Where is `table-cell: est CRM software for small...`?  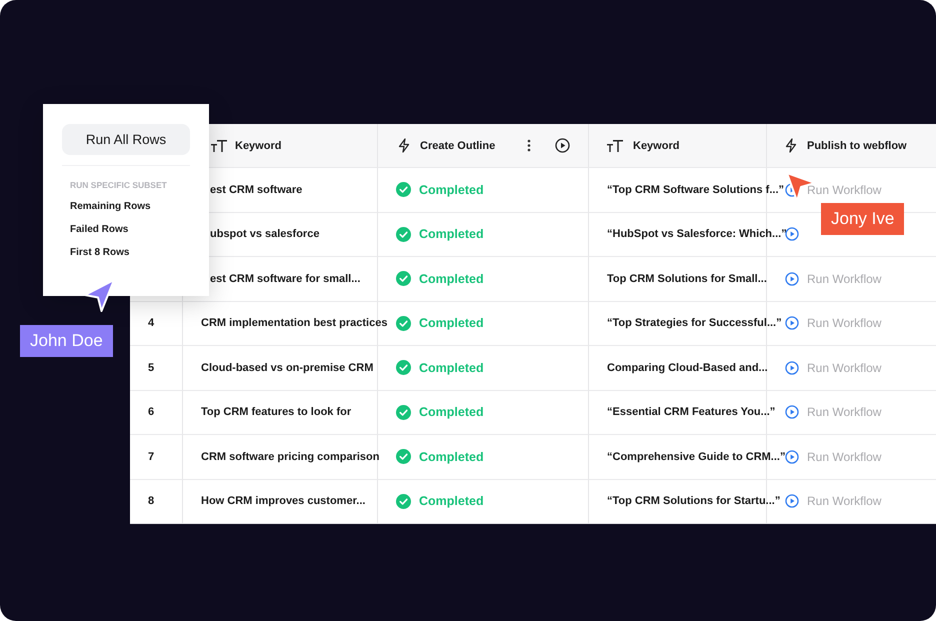 table-cell: est CRM software for small... is located at coordinates (285, 278).